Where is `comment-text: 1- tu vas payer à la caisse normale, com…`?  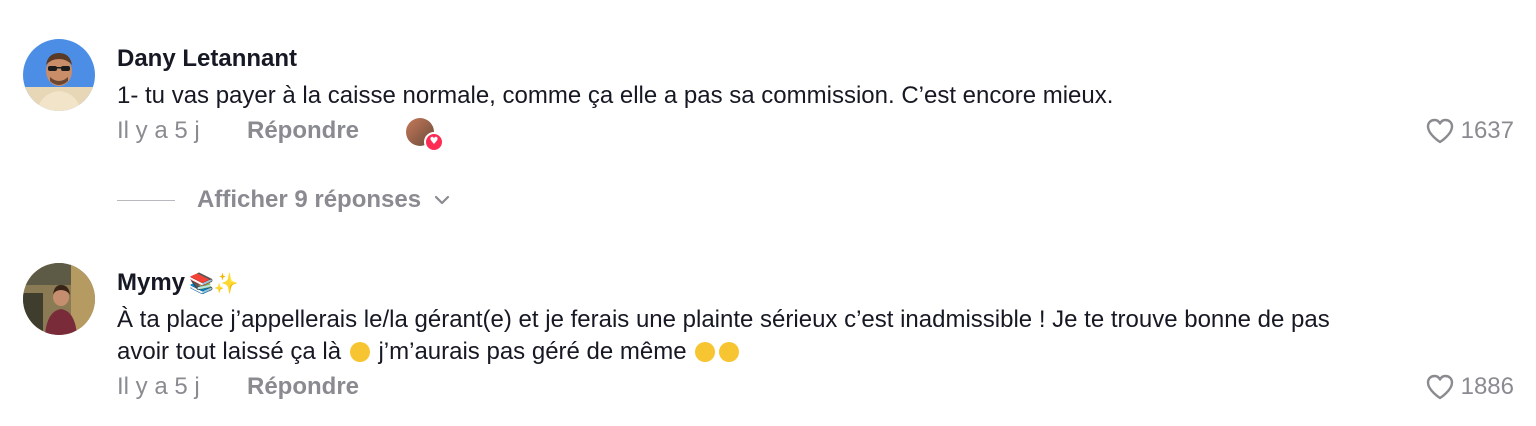 comment-text: 1- tu vas payer à la caisse normale, com… is located at coordinates (797, 96).